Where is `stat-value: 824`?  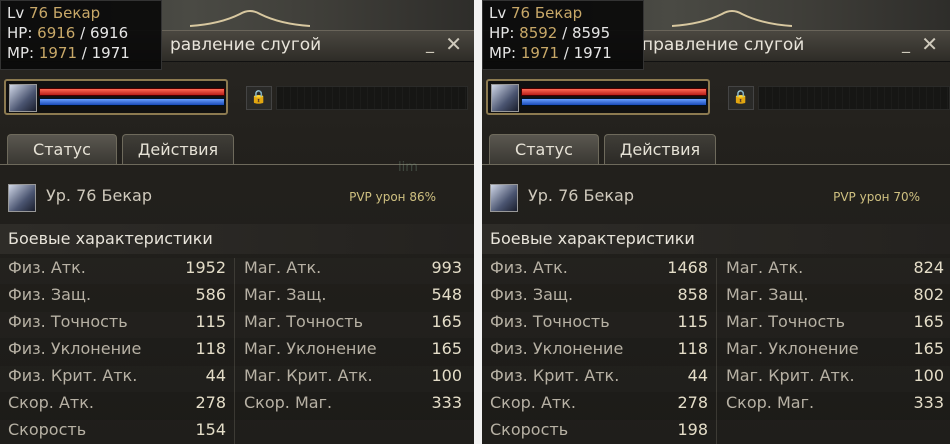 stat-value: 824 is located at coordinates (928, 267).